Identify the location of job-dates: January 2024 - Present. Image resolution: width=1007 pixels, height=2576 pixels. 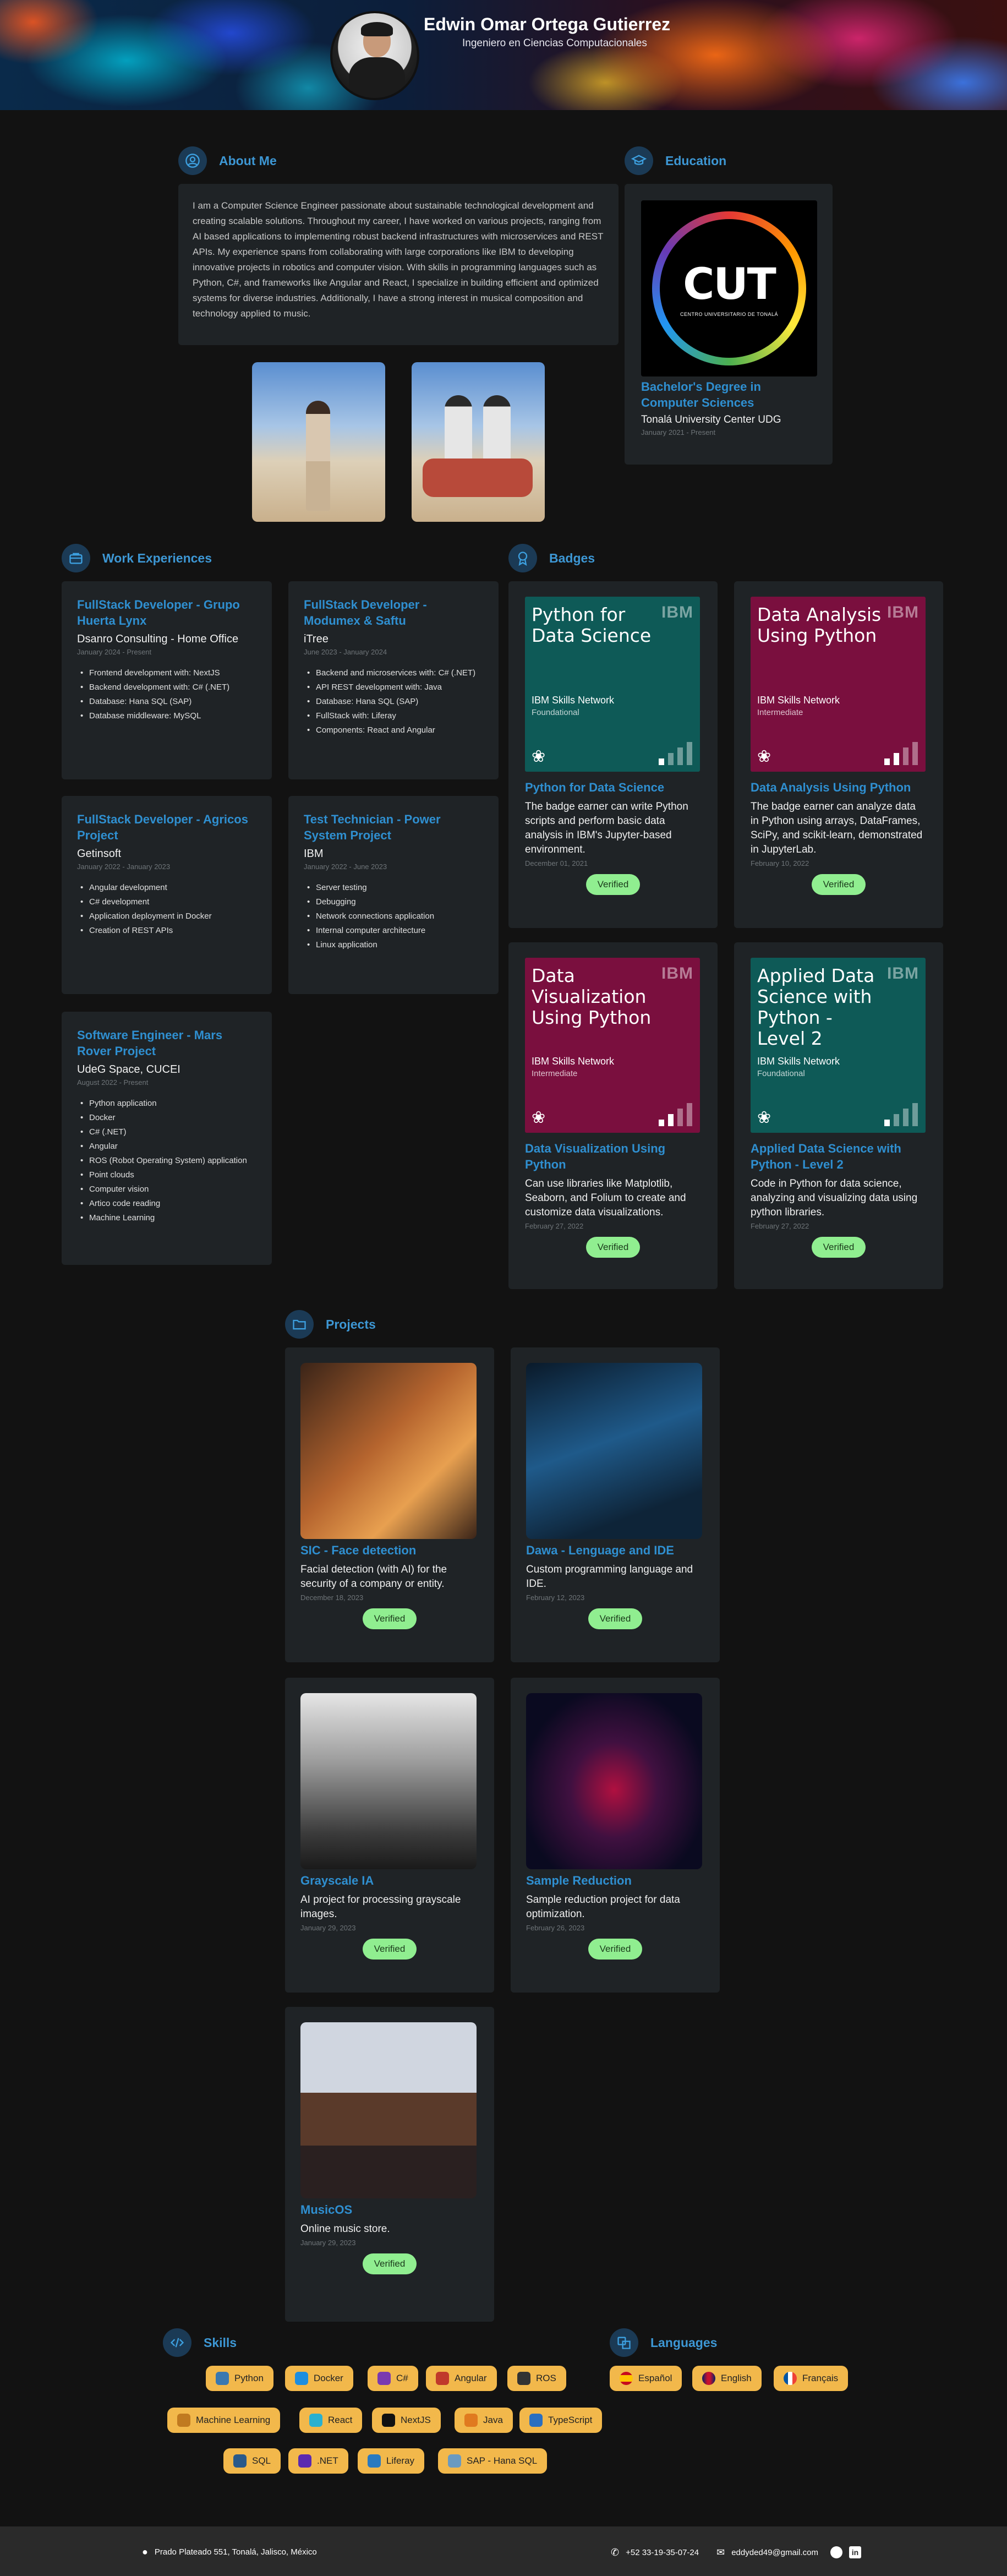
(114, 652).